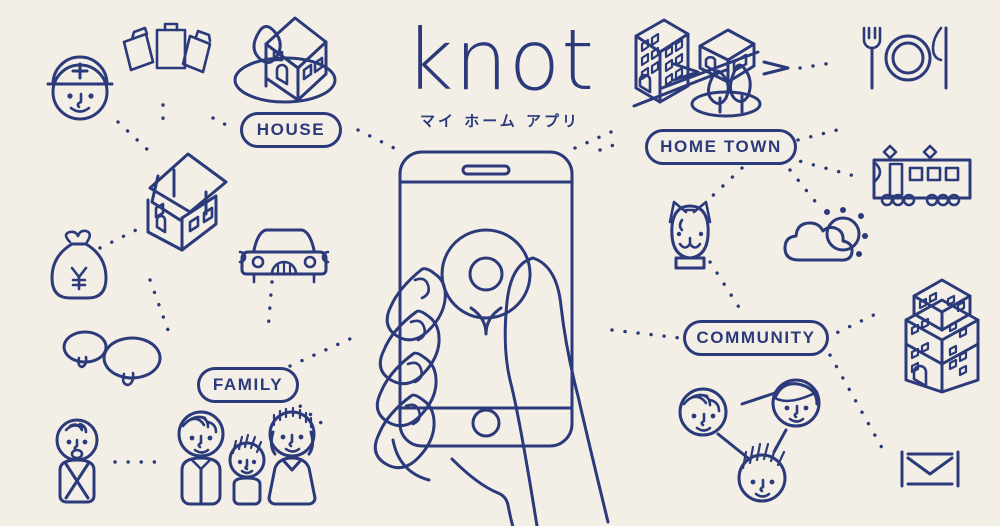 The width and height of the screenshot is (1000, 526). Describe the element at coordinates (77, 461) in the screenshot. I see `baby-icon` at that location.